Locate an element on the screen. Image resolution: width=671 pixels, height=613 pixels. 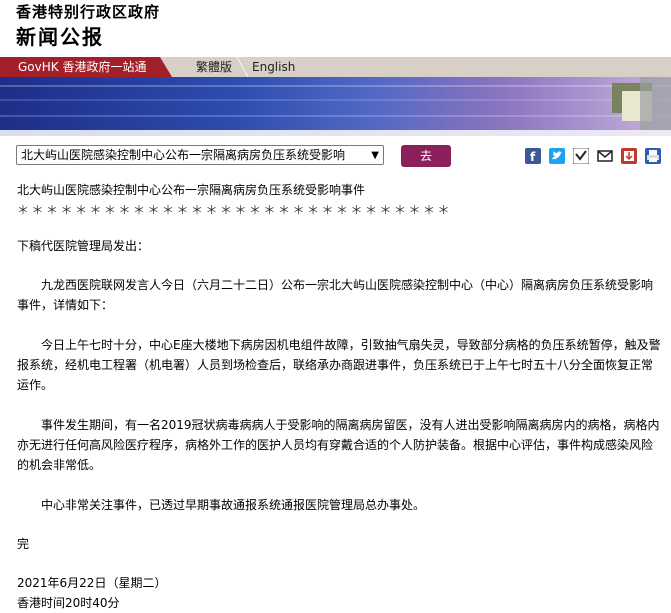
chevron-down-icon: ▼ is located at coordinates (375, 155).